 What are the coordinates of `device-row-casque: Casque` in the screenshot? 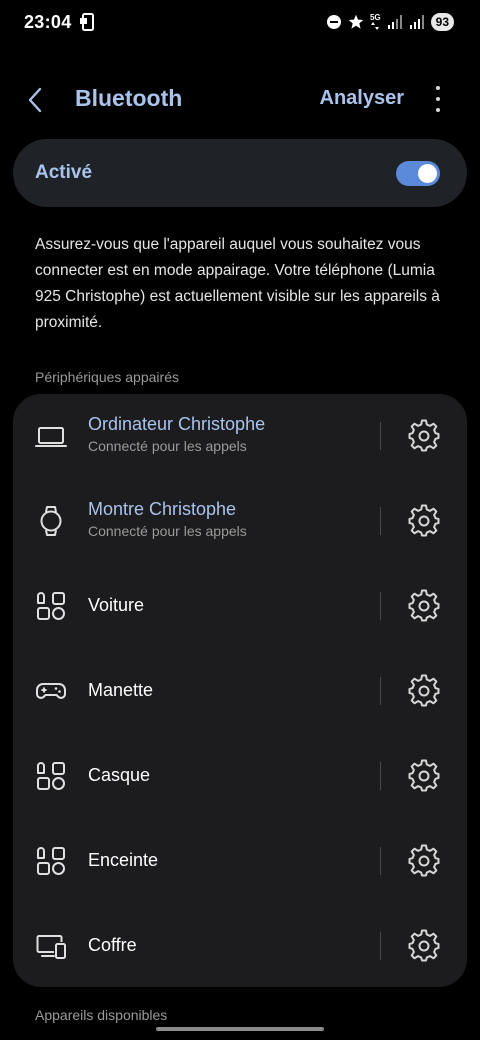 It's located at (240, 776).